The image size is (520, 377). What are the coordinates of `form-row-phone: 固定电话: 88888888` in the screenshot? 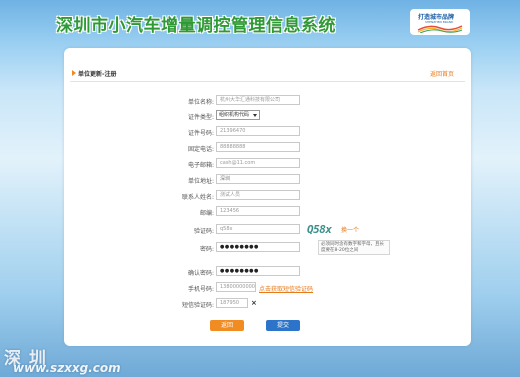 It's located at (267, 148).